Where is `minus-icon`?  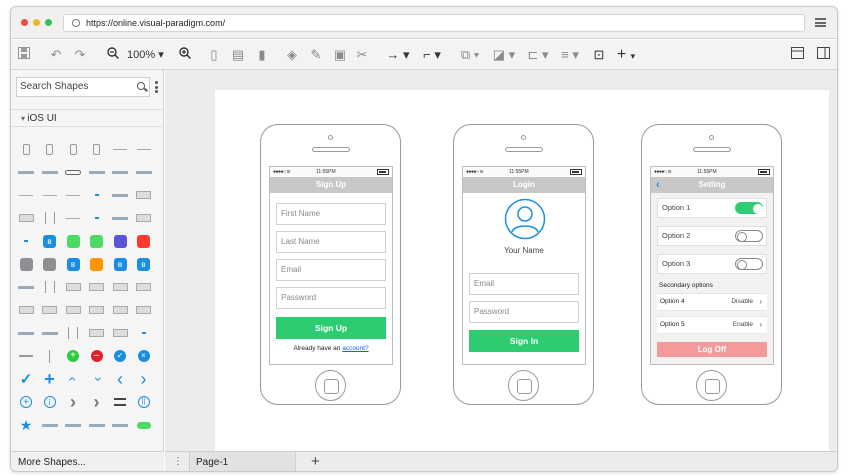 minus-icon is located at coordinates (26, 356).